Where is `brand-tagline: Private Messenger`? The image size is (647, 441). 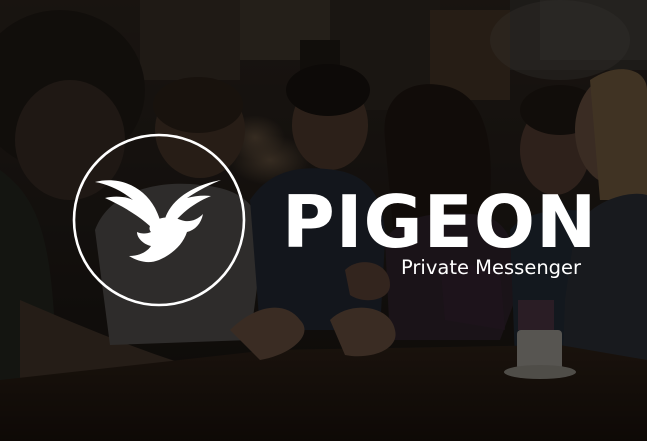
brand-tagline: Private Messenger is located at coordinates (491, 267).